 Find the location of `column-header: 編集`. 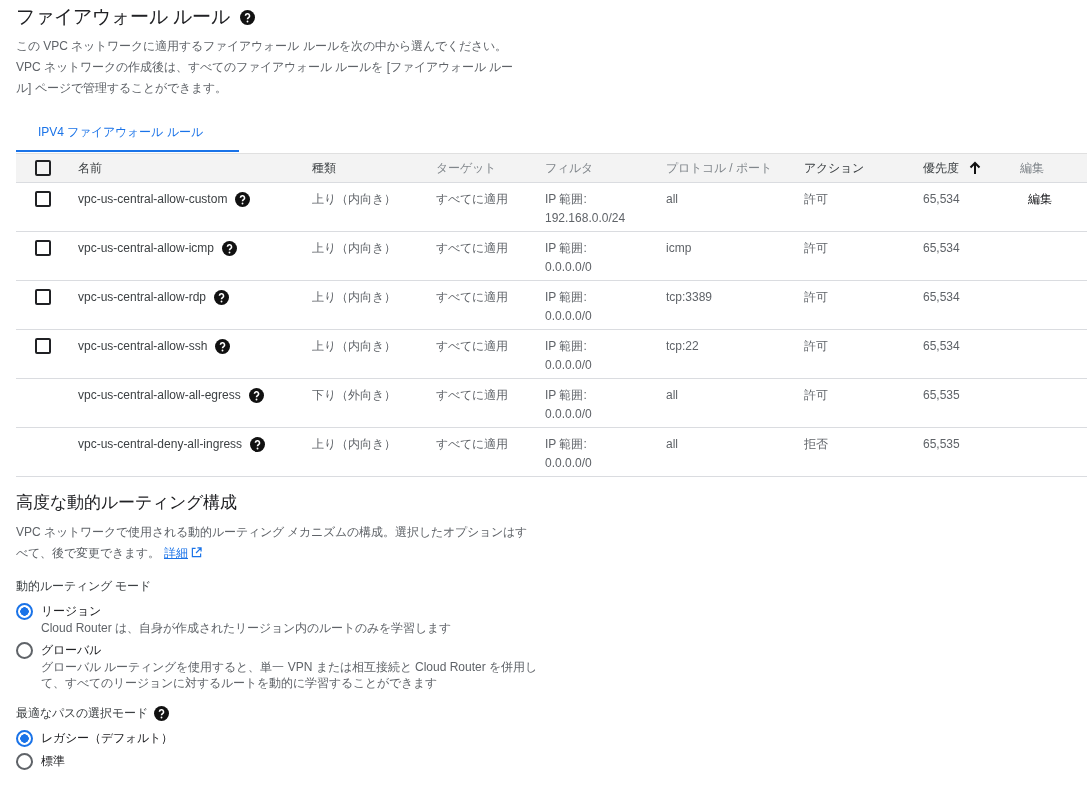

column-header: 編集 is located at coordinates (1032, 168).